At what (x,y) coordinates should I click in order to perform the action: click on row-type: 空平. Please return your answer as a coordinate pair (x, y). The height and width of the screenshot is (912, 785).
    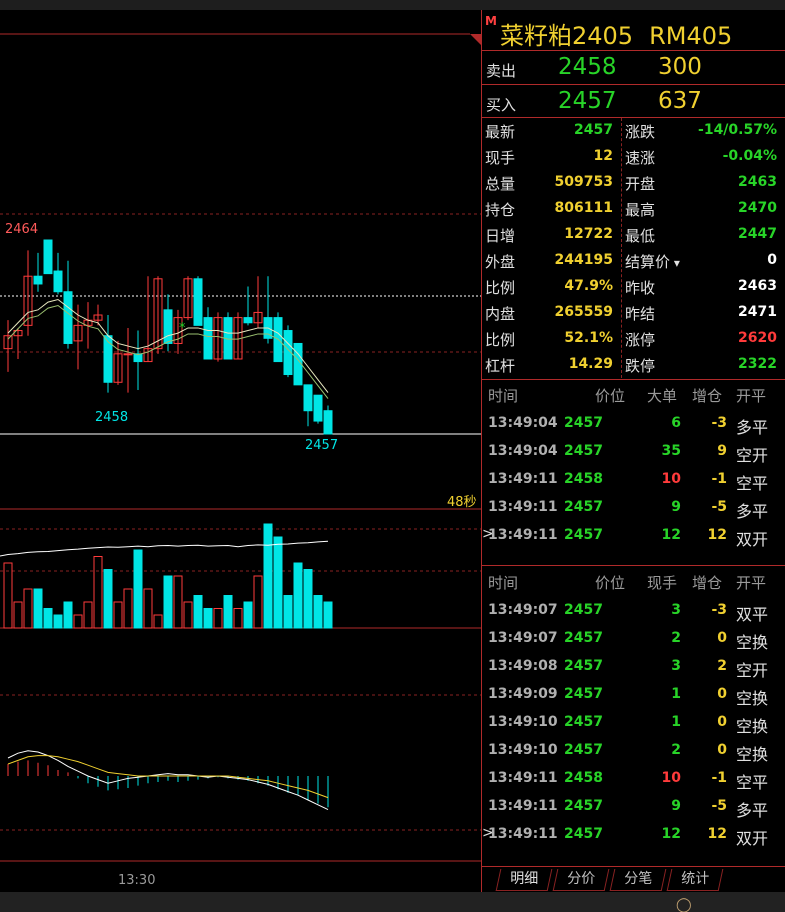
    Looking at the image, I should click on (752, 483).